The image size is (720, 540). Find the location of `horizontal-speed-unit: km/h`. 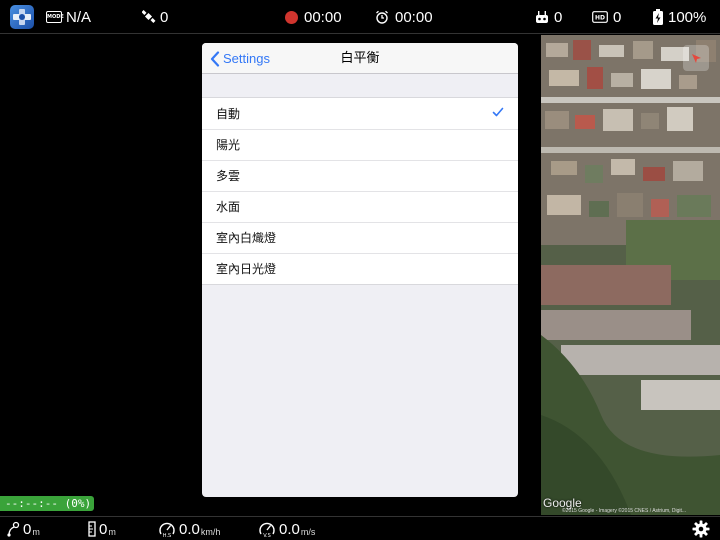

horizontal-speed-unit: km/h is located at coordinates (210, 531).